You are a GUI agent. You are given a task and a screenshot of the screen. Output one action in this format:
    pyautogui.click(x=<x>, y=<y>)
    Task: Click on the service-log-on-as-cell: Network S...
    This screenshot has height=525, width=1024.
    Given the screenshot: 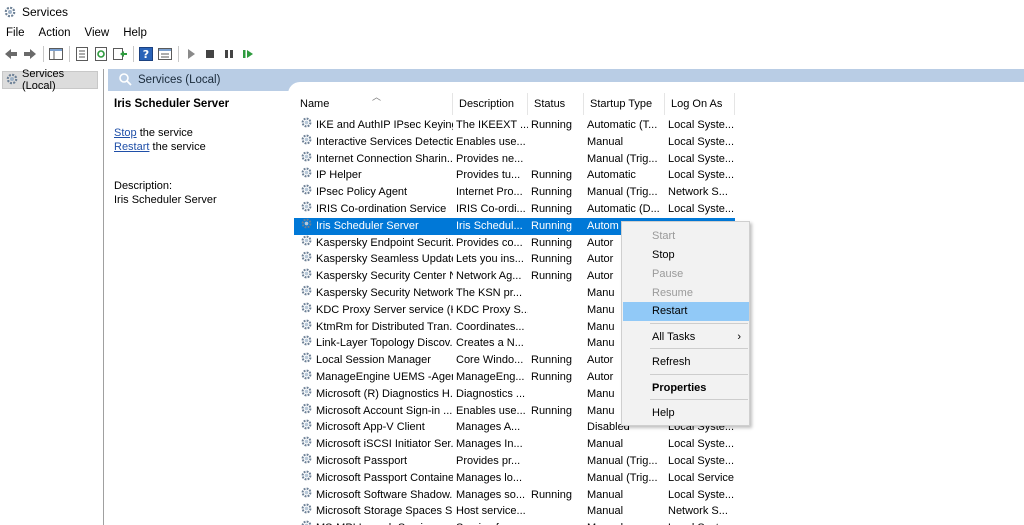 What is the action you would take?
    pyautogui.click(x=698, y=511)
    